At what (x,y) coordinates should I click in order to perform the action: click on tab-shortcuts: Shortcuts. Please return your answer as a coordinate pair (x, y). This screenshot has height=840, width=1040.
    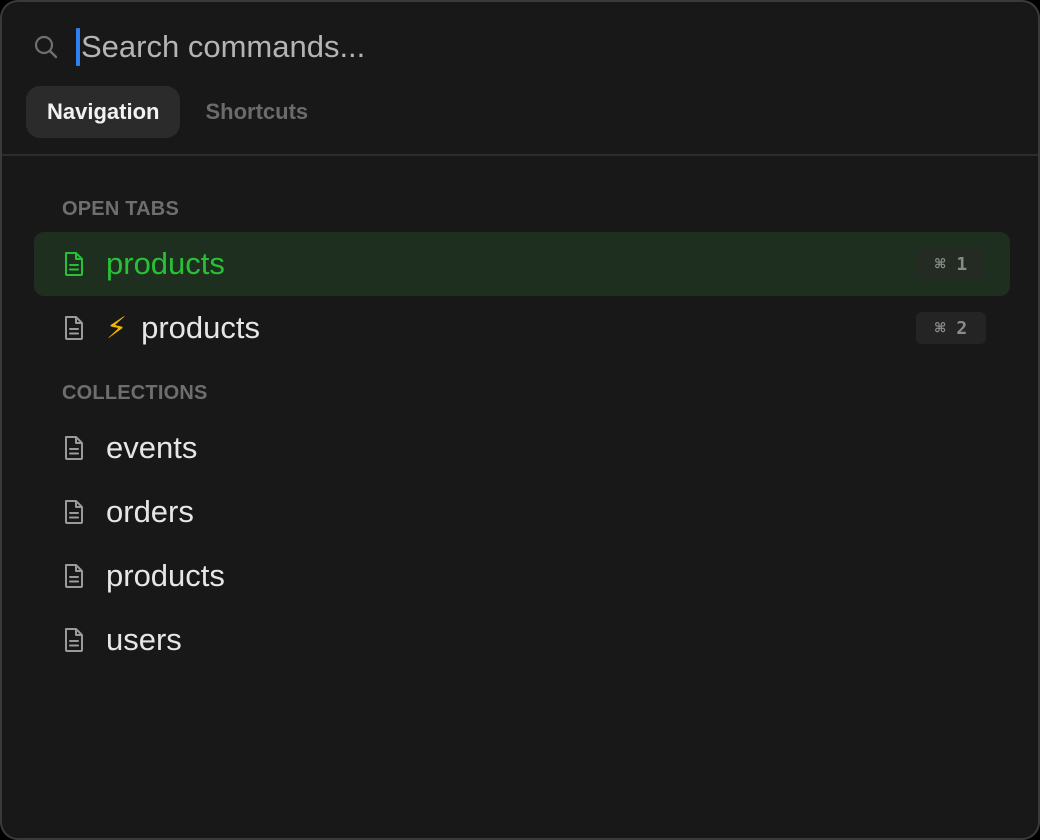
    Looking at the image, I should click on (256, 112).